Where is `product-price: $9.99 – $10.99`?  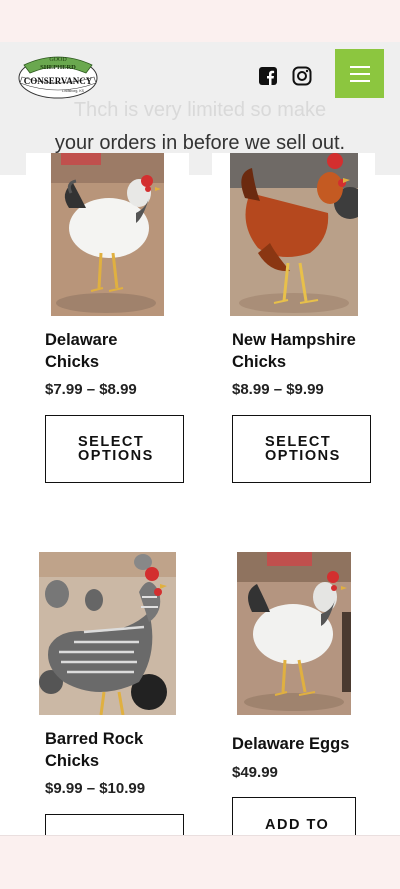
product-price: $9.99 – $10.99 is located at coordinates (95, 788).